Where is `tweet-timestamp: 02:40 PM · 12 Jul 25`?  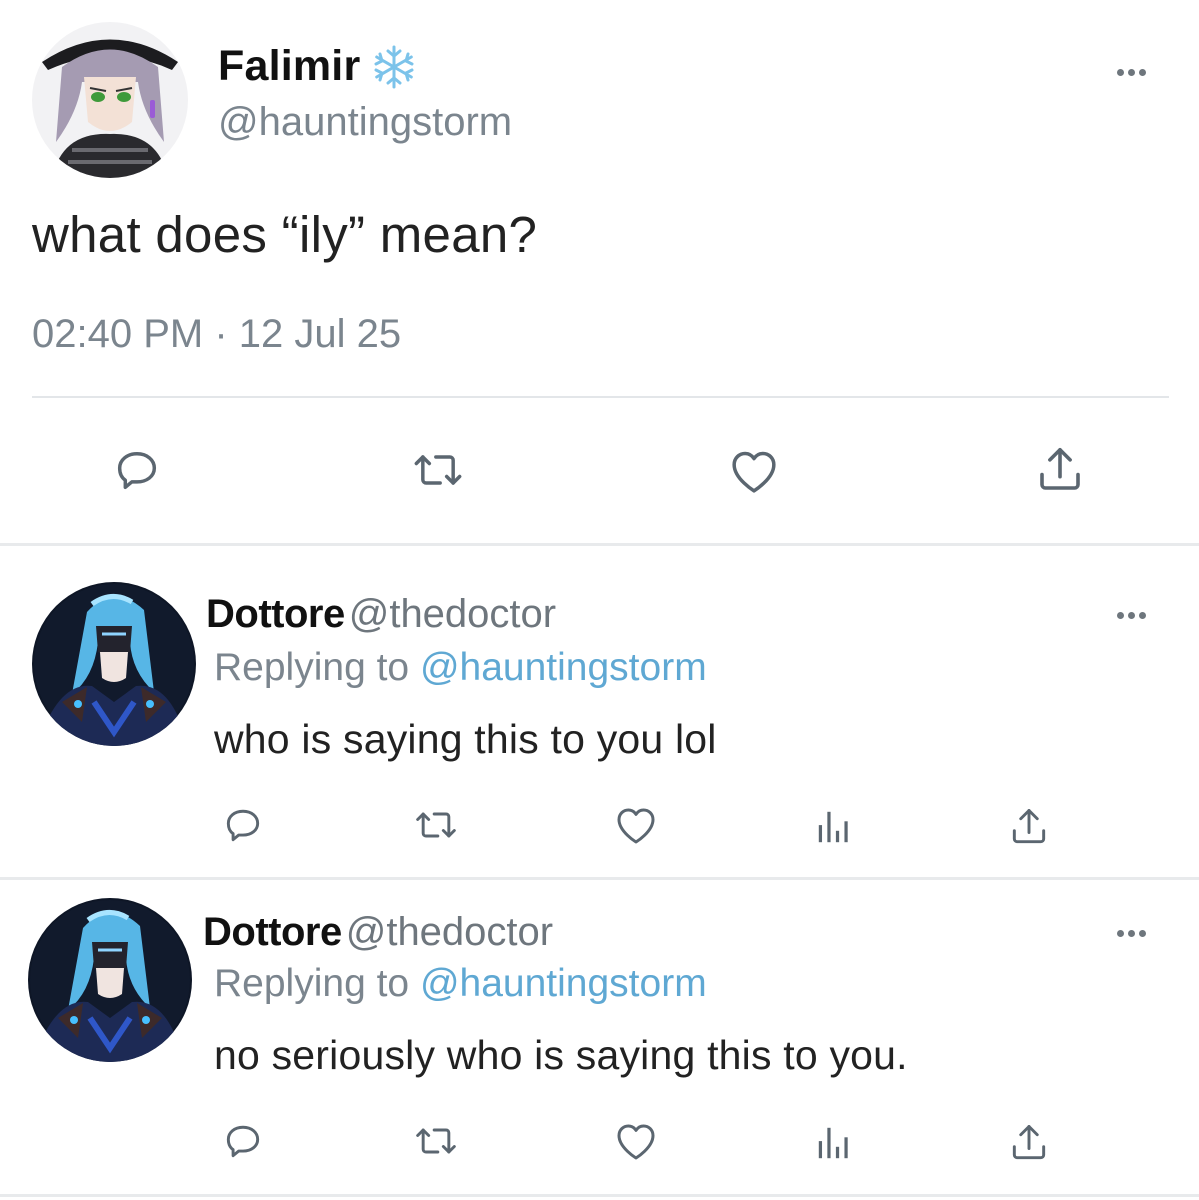
tweet-timestamp: 02:40 PM · 12 Jul 25 is located at coordinates (216, 334).